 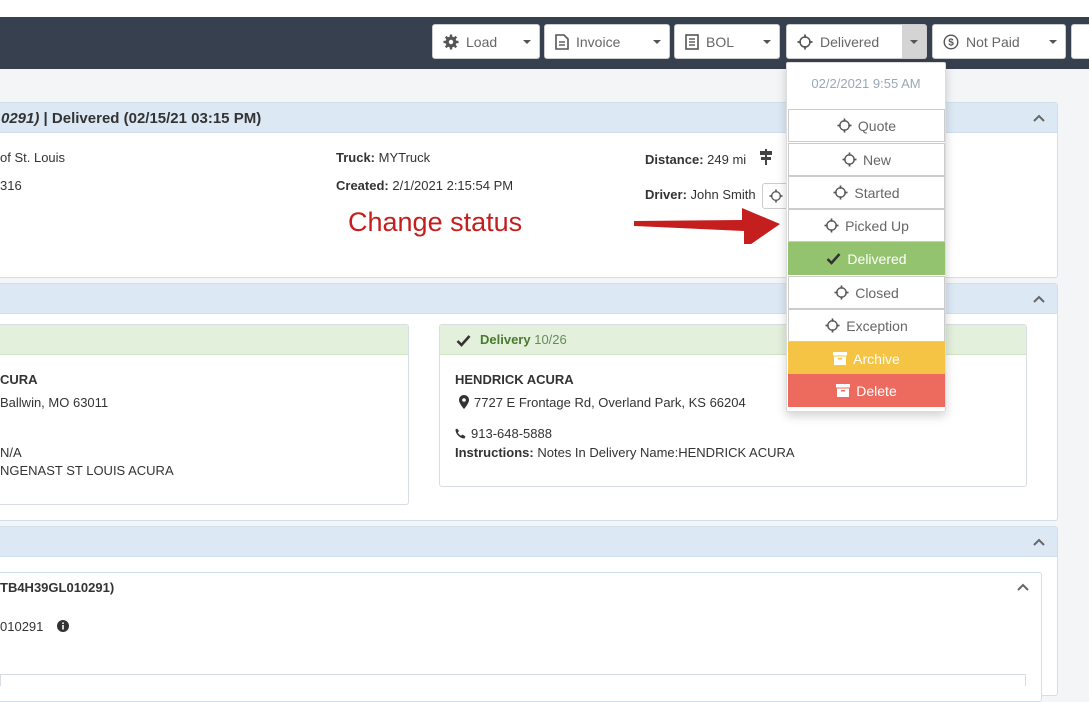 I want to click on load-button: Load, so click(x=474, y=41).